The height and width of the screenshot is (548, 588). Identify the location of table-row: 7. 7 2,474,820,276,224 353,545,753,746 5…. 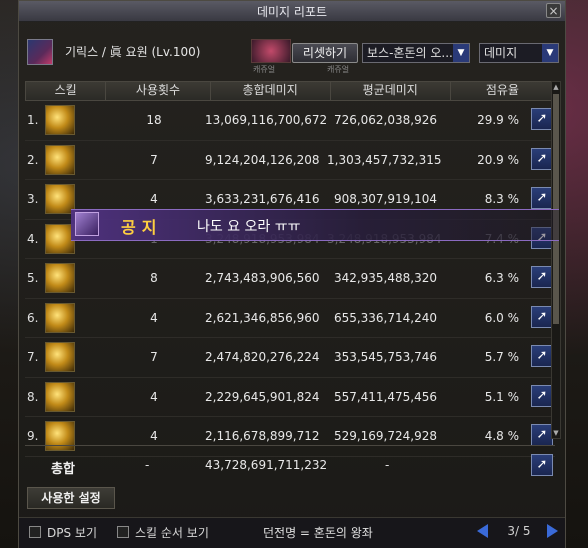
(290, 358).